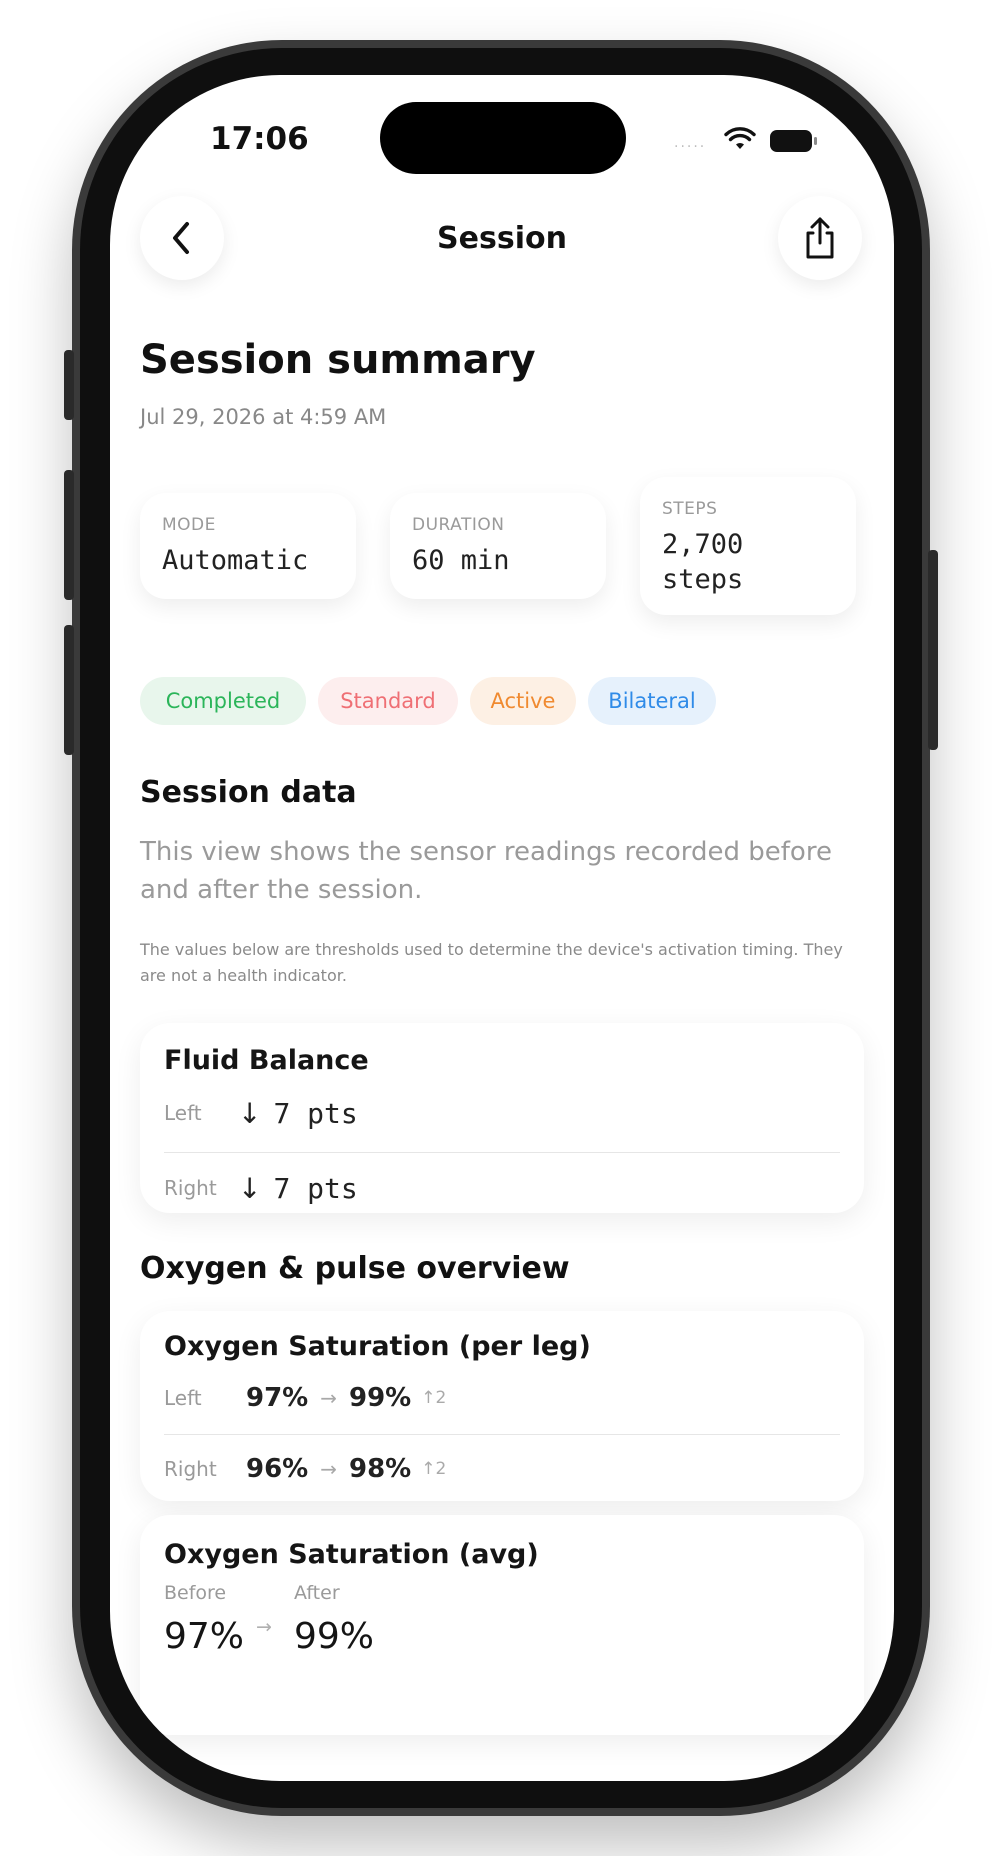 The height and width of the screenshot is (1856, 992). Describe the element at coordinates (189, 525) in the screenshot. I see `mode-label: MODE` at that location.